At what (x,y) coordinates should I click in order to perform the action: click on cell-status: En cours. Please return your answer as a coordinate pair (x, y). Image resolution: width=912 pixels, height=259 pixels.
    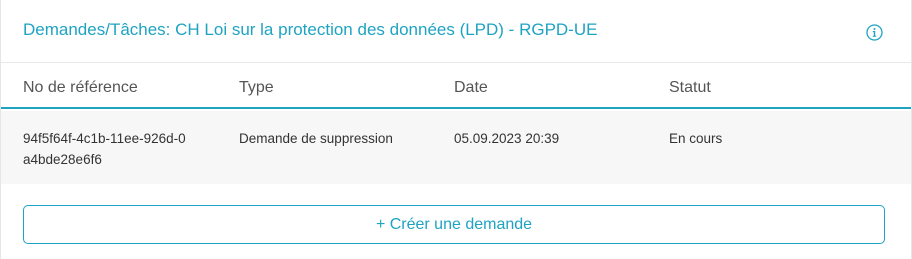
    Looking at the image, I should click on (696, 138).